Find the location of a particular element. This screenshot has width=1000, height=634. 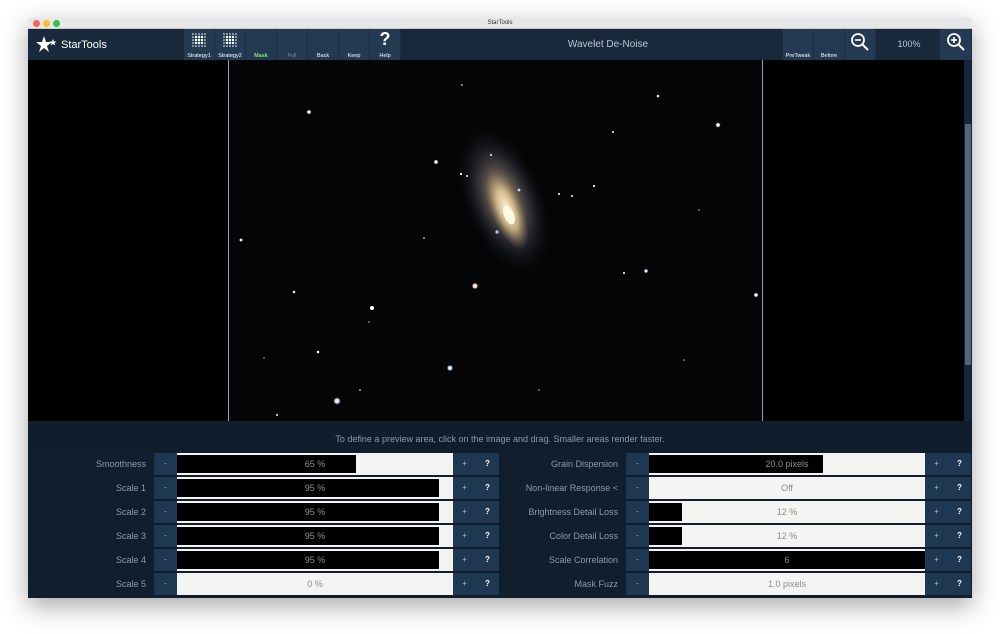

color-detail-loss-help-button: ? is located at coordinates (959, 536).